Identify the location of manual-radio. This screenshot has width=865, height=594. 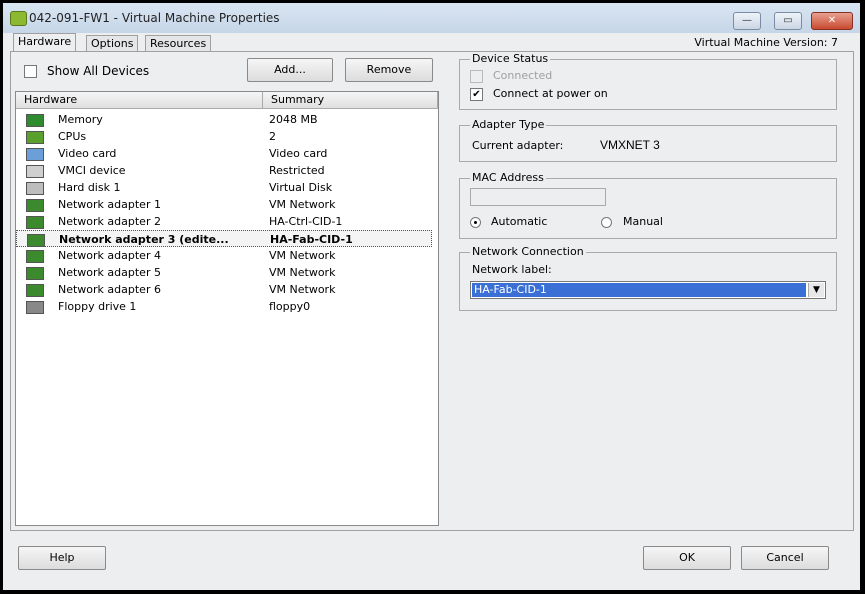
(606, 222).